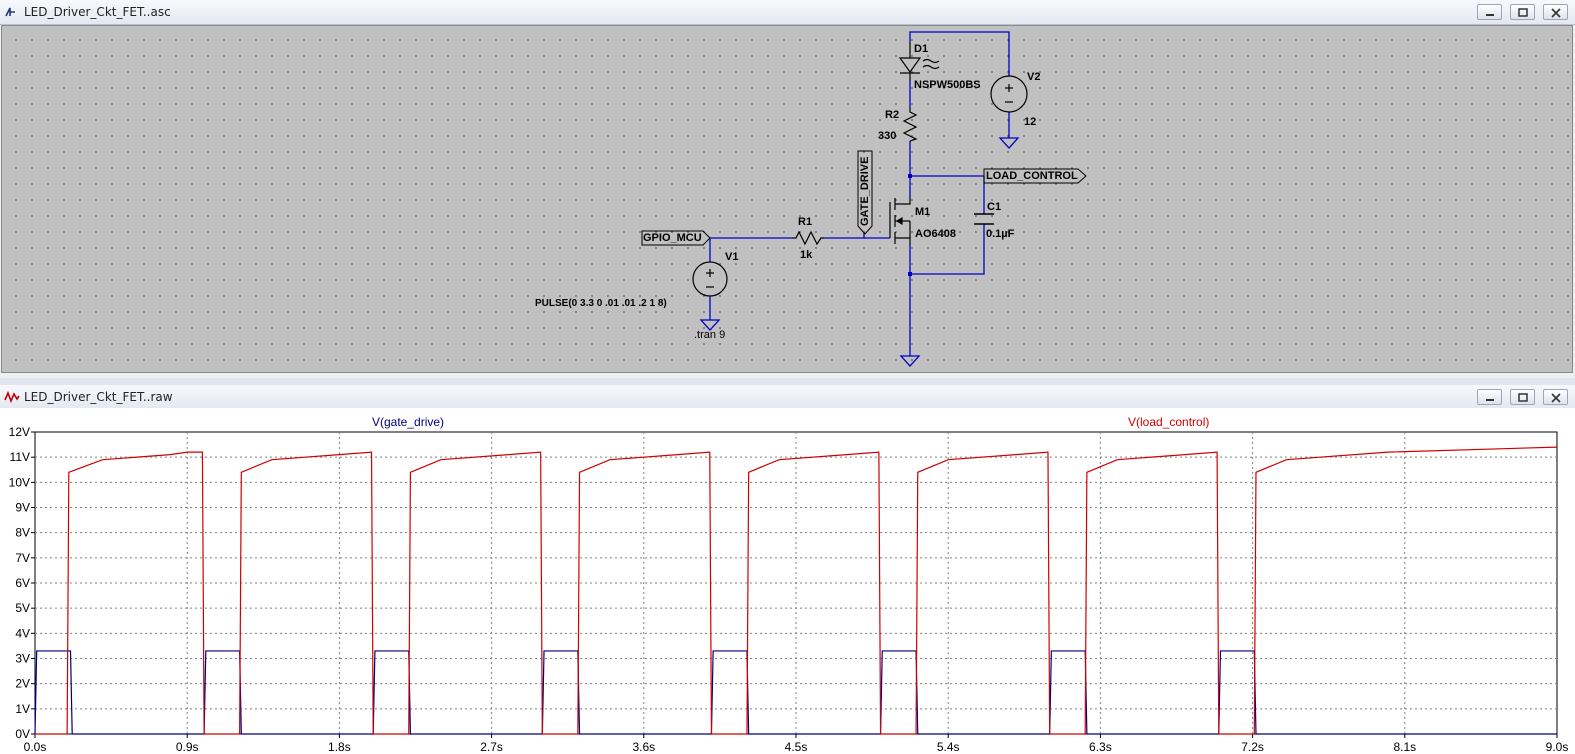 The height and width of the screenshot is (754, 1575). I want to click on x-tick-label: 3.6s, so click(643, 747).